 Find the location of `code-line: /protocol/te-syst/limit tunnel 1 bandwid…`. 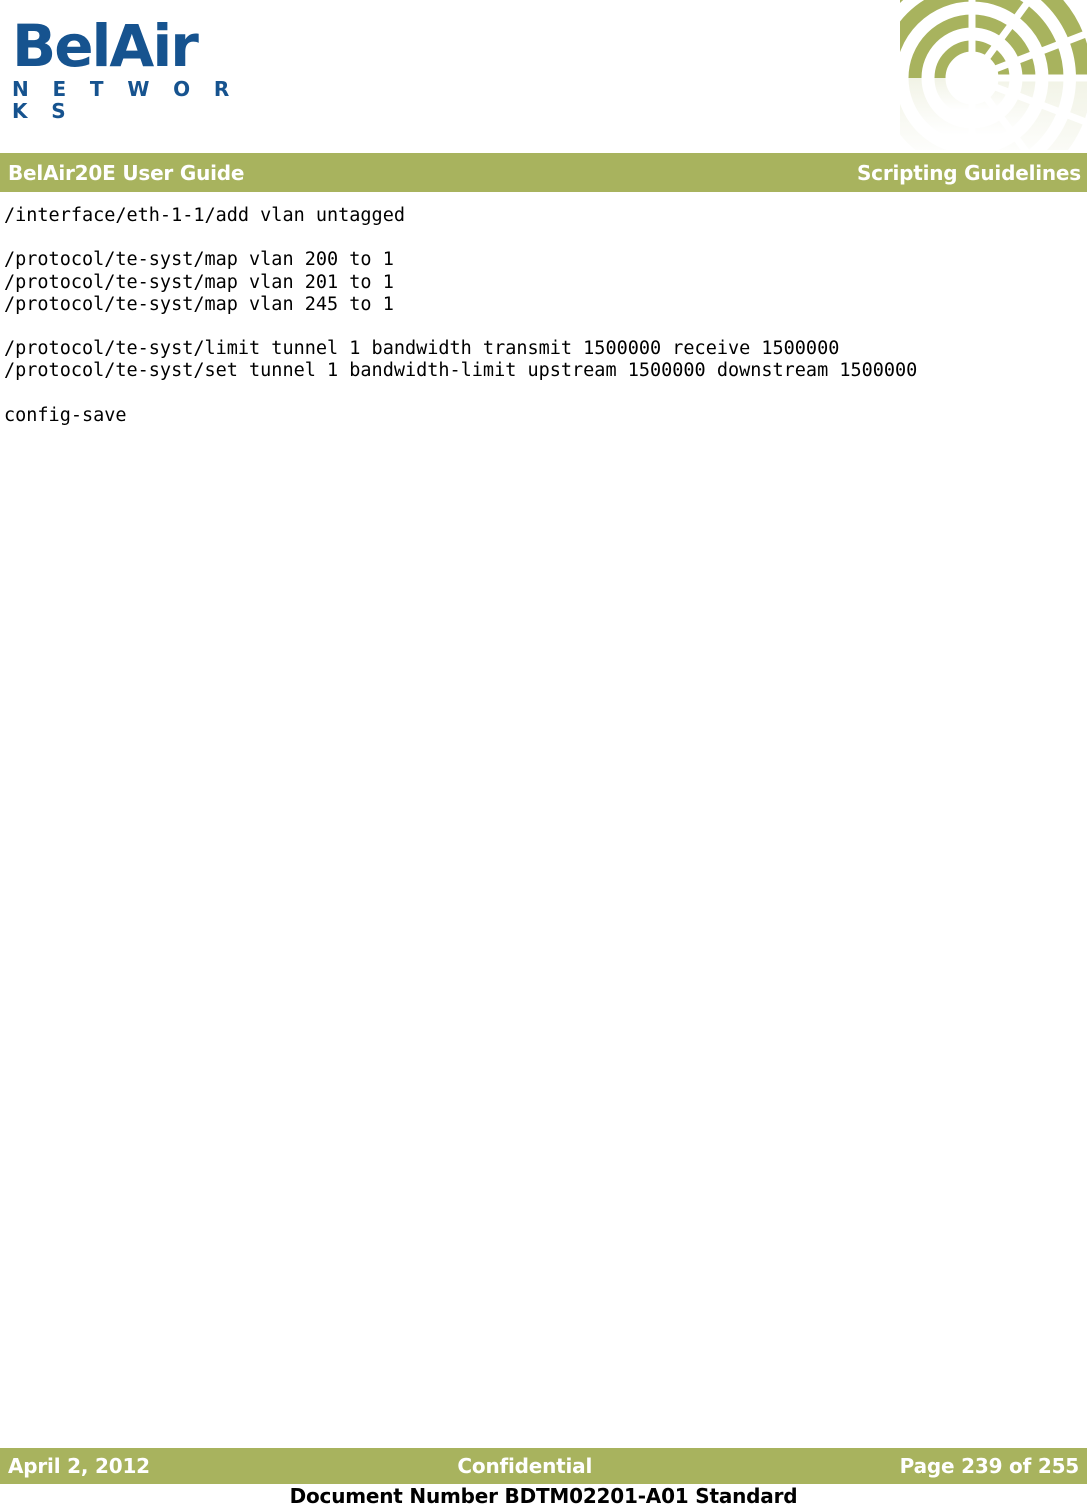

code-line: /protocol/te-syst/limit tunnel 1 bandwid… is located at coordinates (422, 349).